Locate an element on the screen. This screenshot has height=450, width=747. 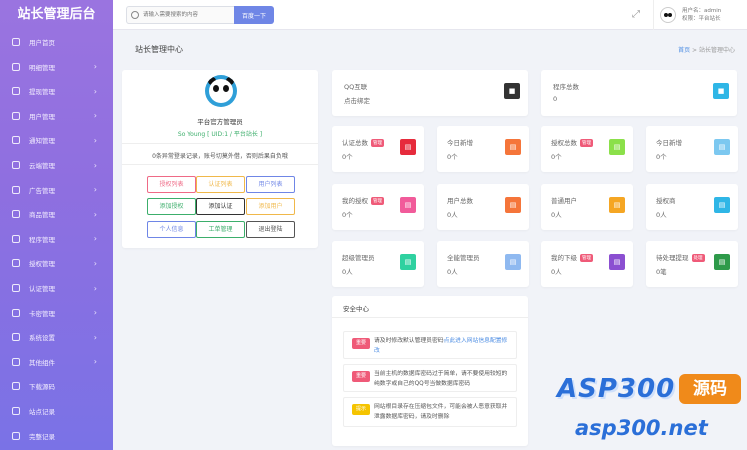
security-message: 当前主机的数据库密码过于简单，请不要使用较短的纯数字或自己的QQ号当做数据库密码 is located at coordinates (441, 379).